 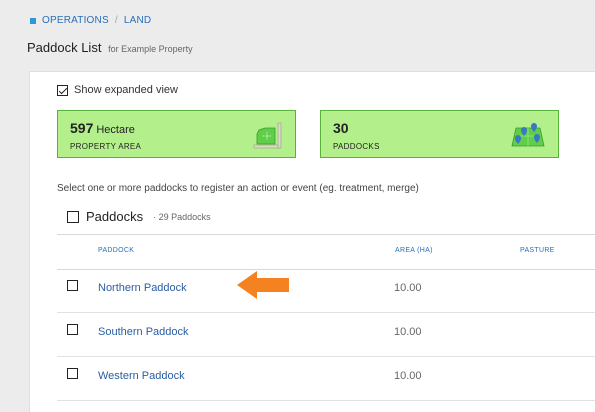 What do you see at coordinates (528, 135) in the screenshot?
I see `map-pins-icon` at bounding box center [528, 135].